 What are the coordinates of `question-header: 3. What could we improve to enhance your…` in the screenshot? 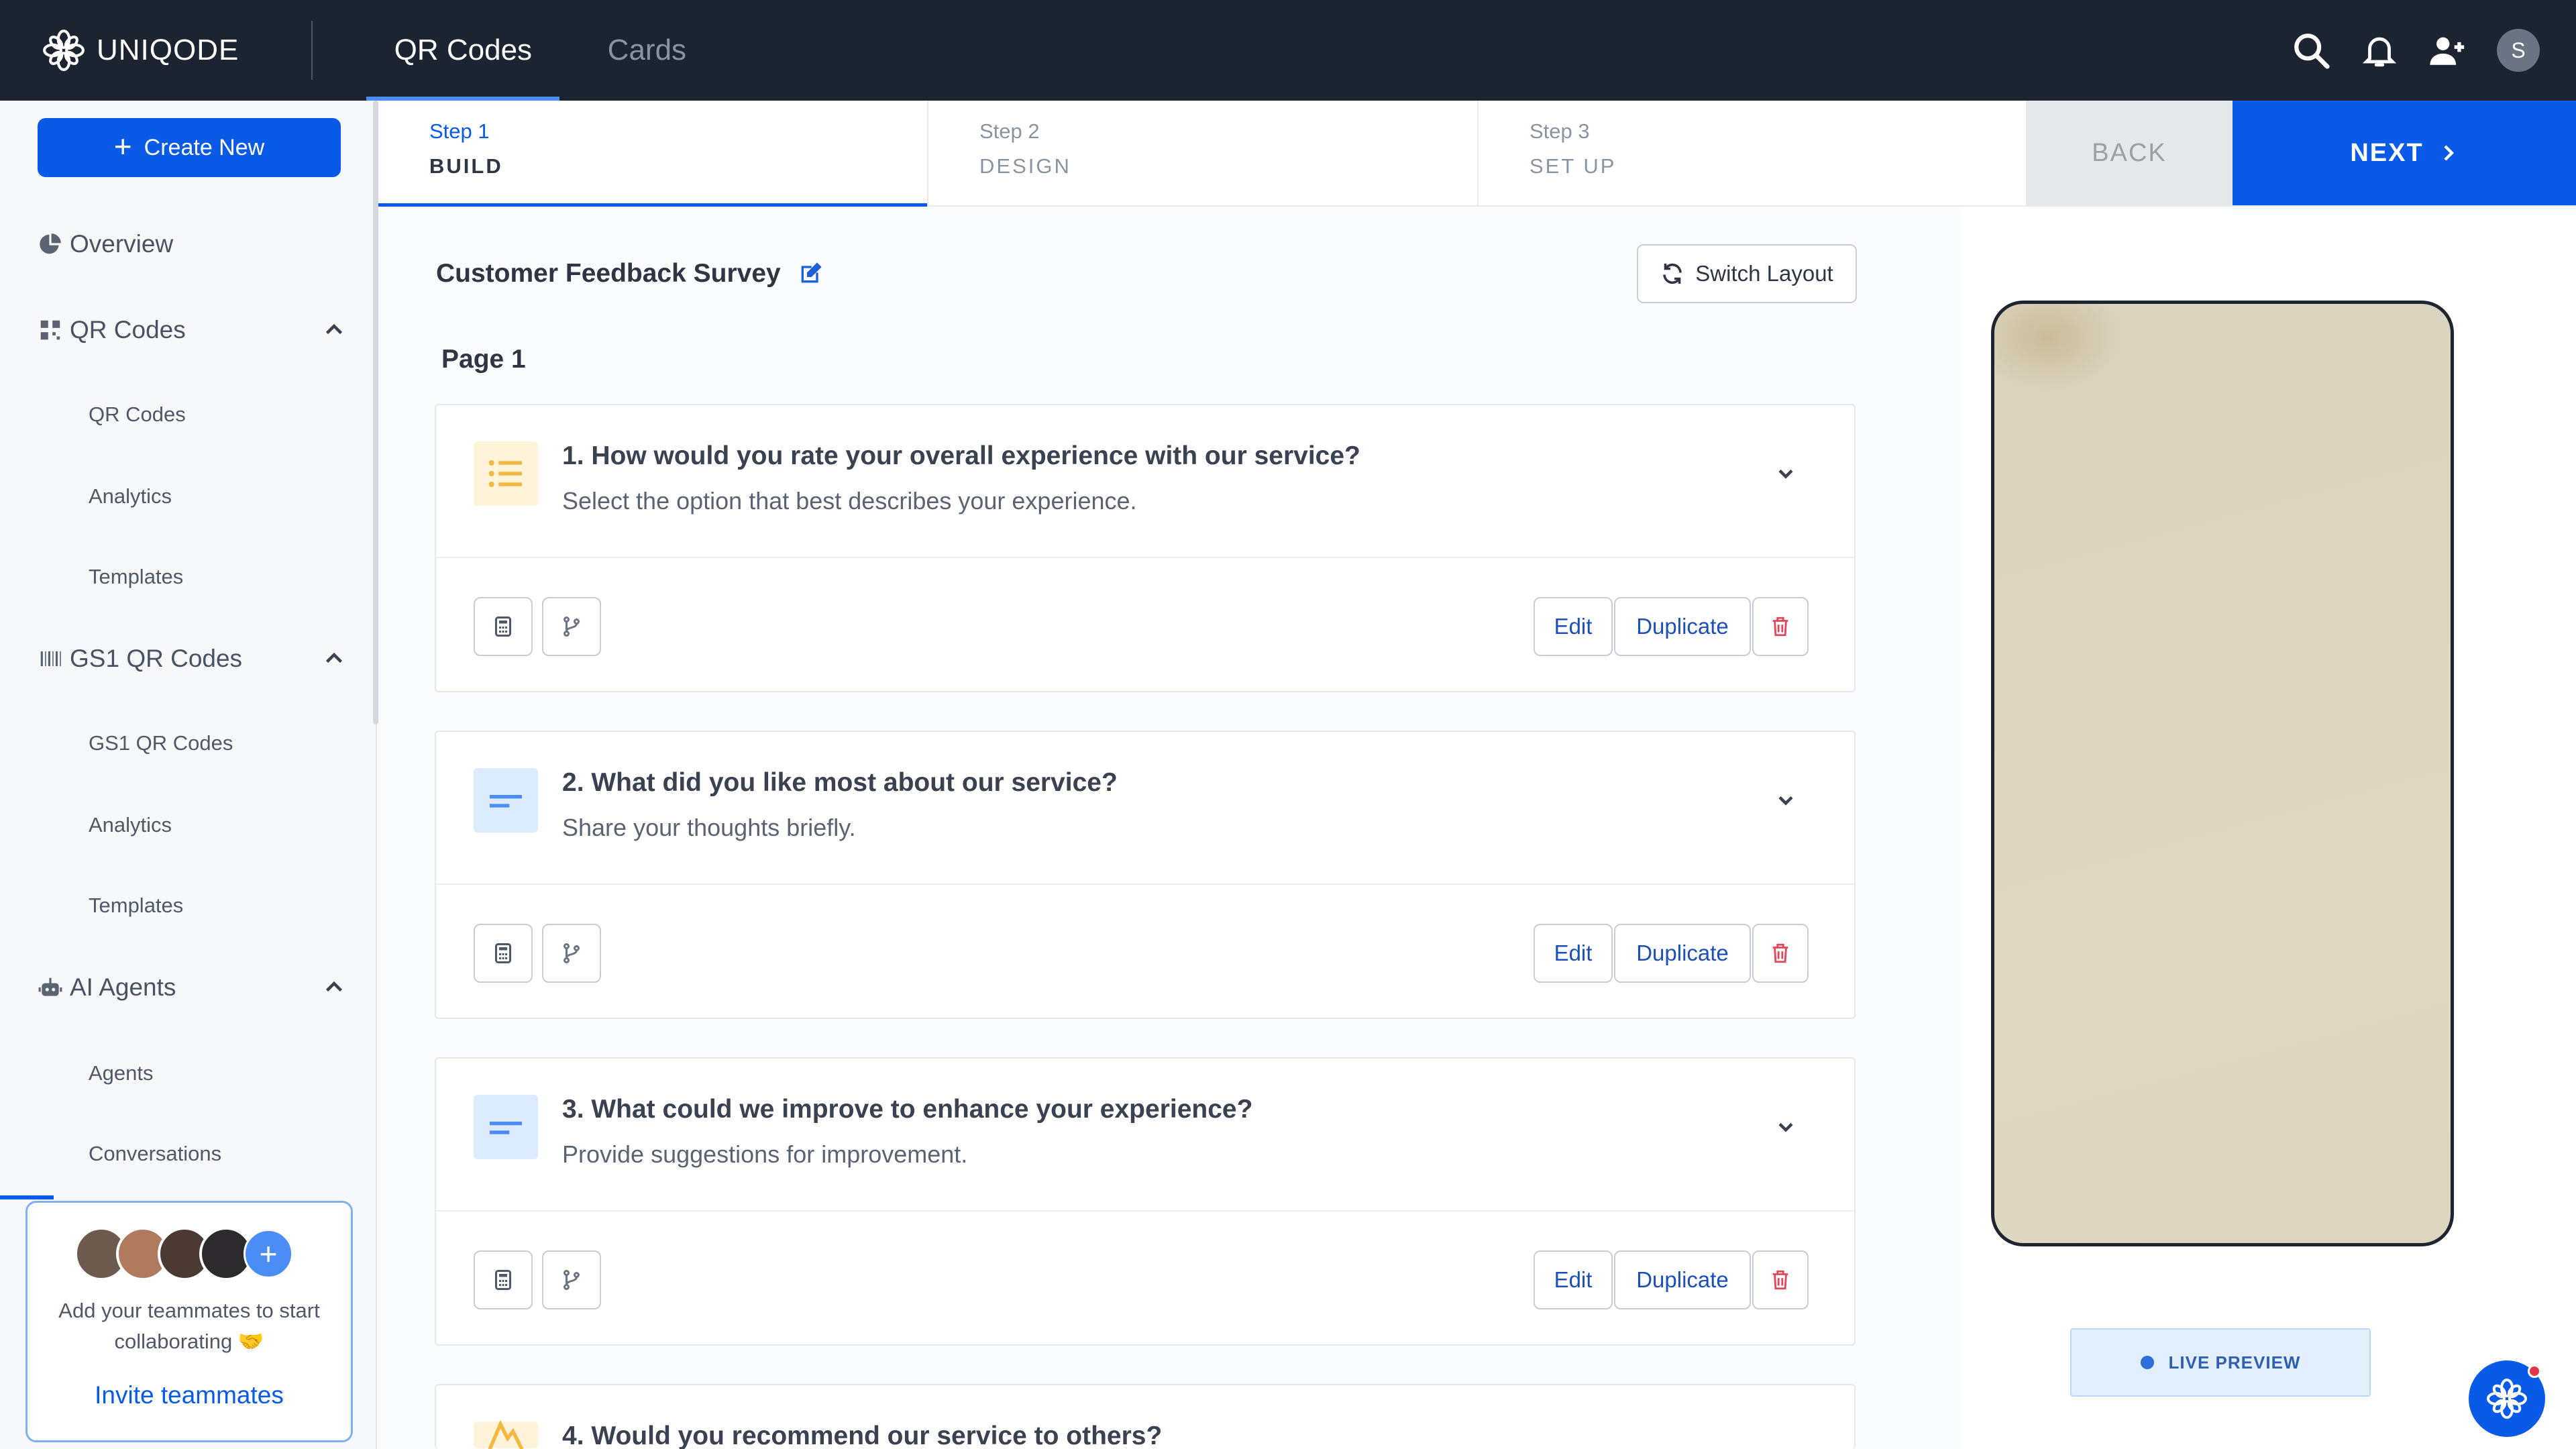 It's located at (1145, 1135).